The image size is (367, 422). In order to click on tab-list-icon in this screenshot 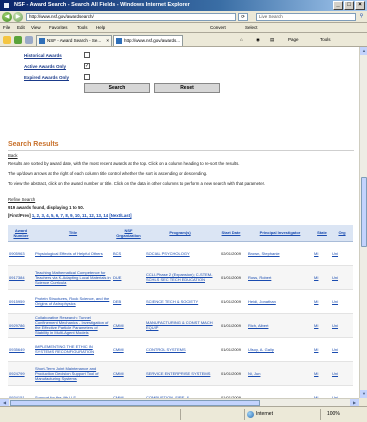, I will do `click(29, 40)`.